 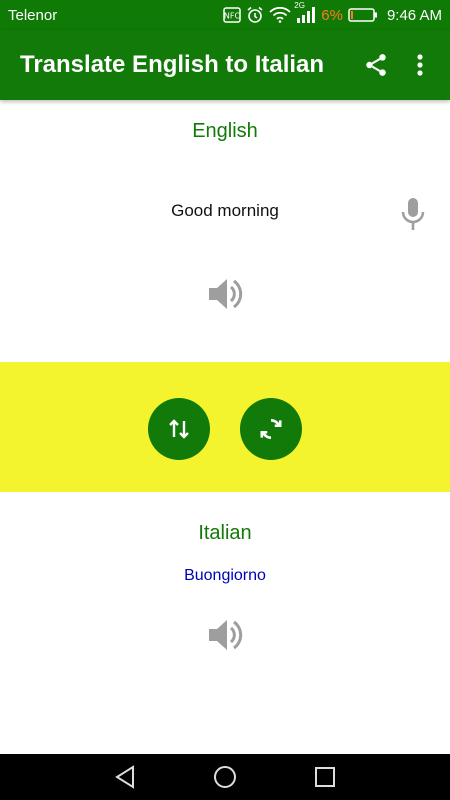 I want to click on back-icon, so click(x=124, y=777).